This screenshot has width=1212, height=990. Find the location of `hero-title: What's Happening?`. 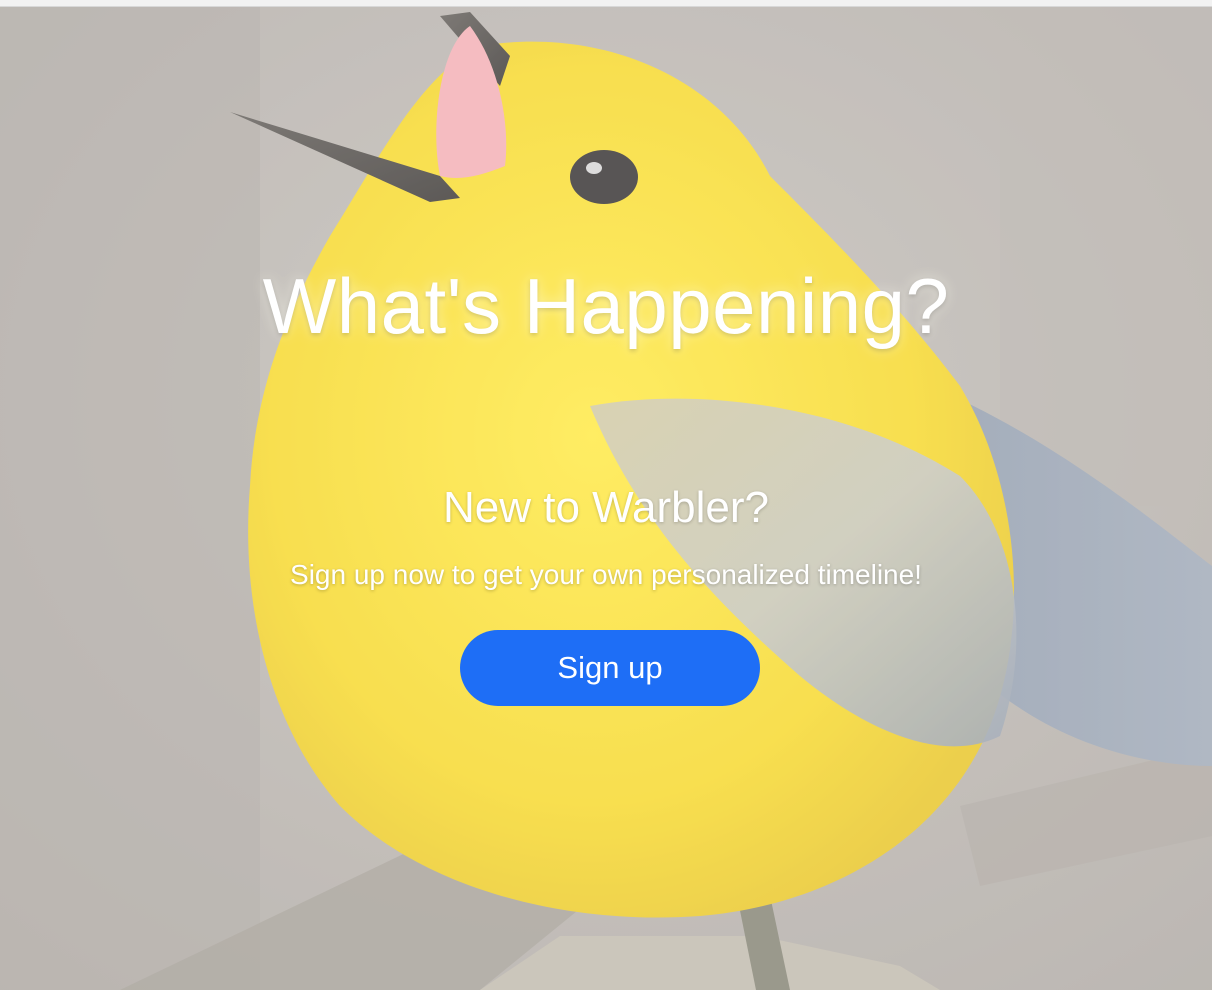

hero-title: What's Happening? is located at coordinates (606, 306).